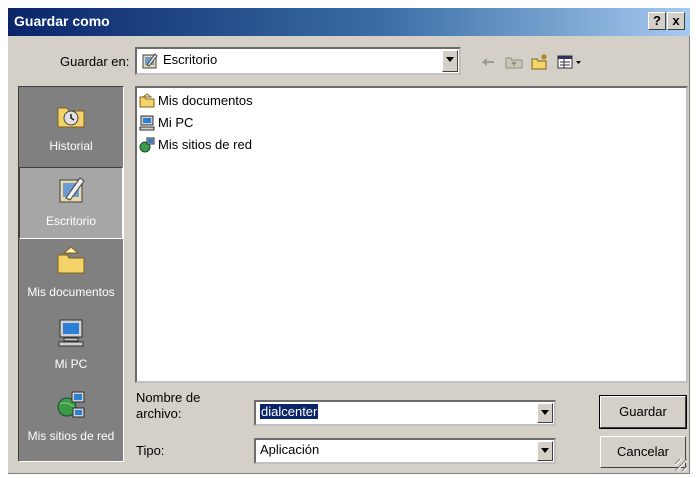 The image size is (696, 478). I want to click on file-name-label-line2: archivo:, so click(159, 413).